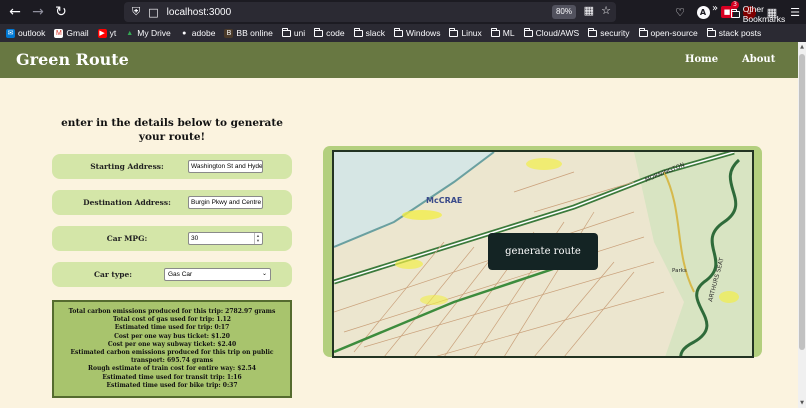 The width and height of the screenshot is (806, 408). Describe the element at coordinates (563, 12) in the screenshot. I see `zoom-level: 80%` at that location.